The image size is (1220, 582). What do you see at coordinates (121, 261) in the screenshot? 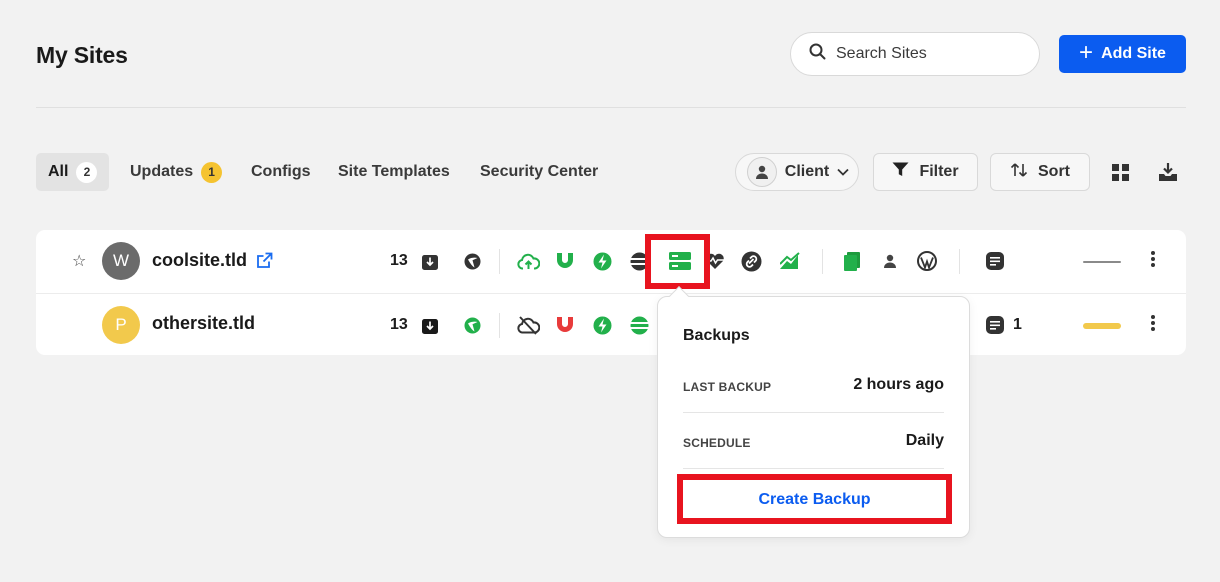
I see `avatar: W` at bounding box center [121, 261].